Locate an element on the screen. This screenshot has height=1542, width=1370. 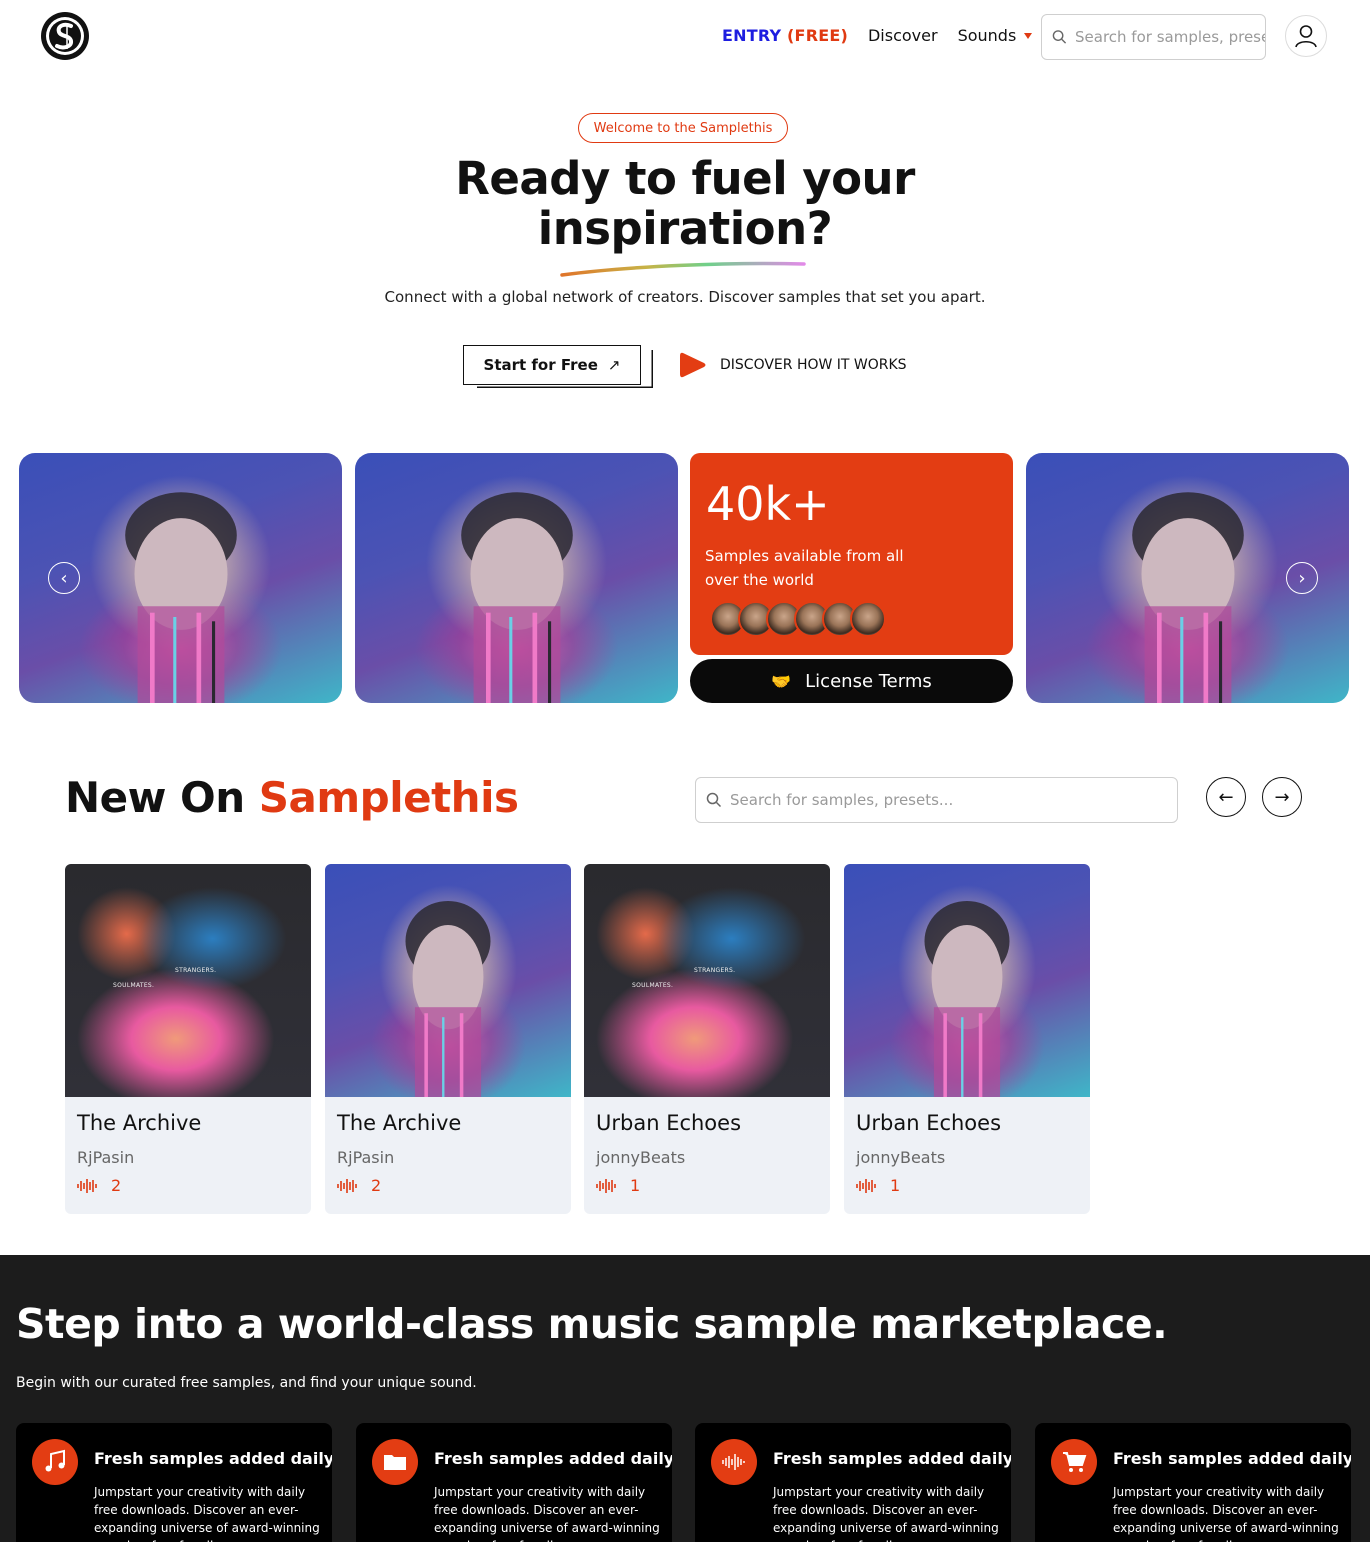
main-nav: ENTRY (FREE) Discover Sounds is located at coordinates (877, 35).